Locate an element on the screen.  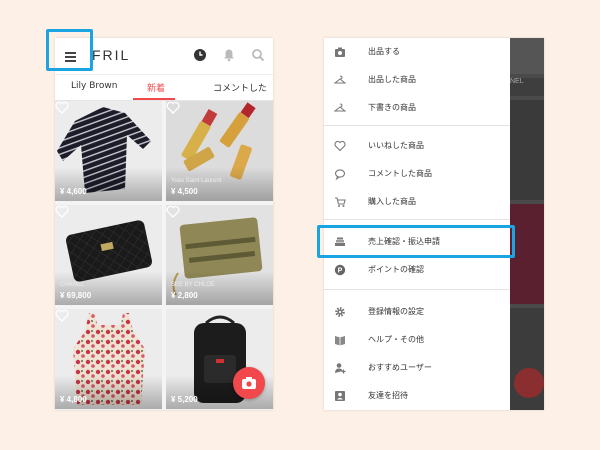
menu-item-help: ヘルプ・その他 is located at coordinates (417, 340).